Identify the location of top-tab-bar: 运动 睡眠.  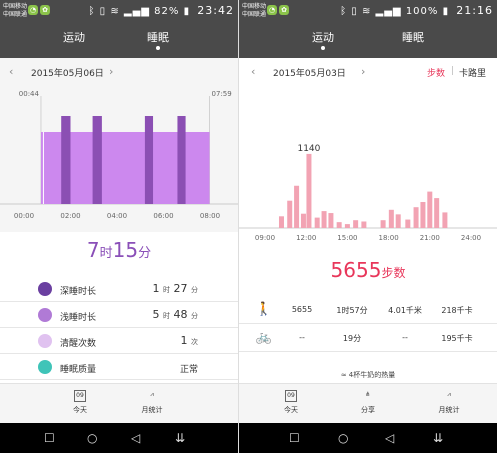
(368, 40).